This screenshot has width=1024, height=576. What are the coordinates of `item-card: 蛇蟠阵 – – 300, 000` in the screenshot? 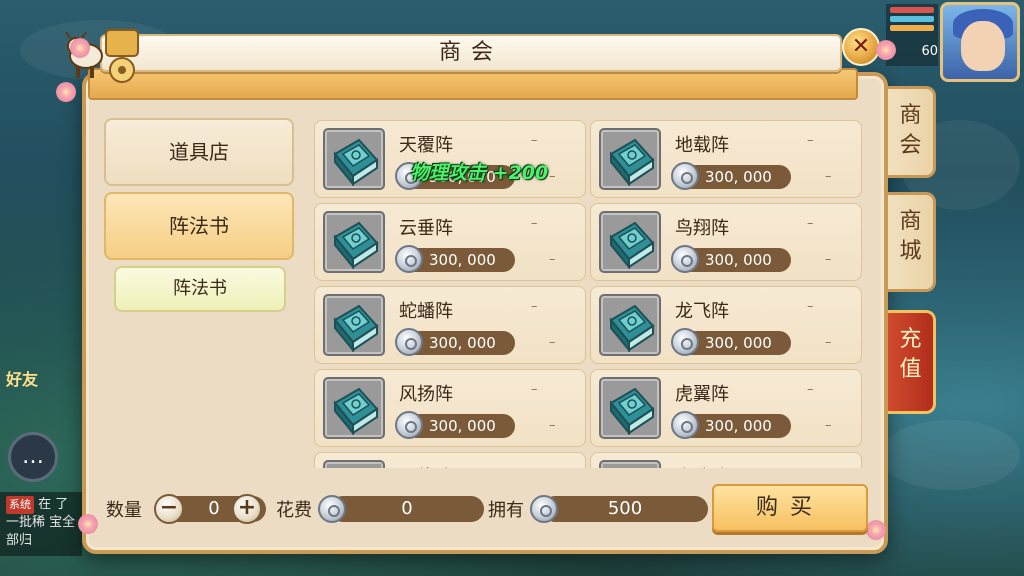 It's located at (450, 325).